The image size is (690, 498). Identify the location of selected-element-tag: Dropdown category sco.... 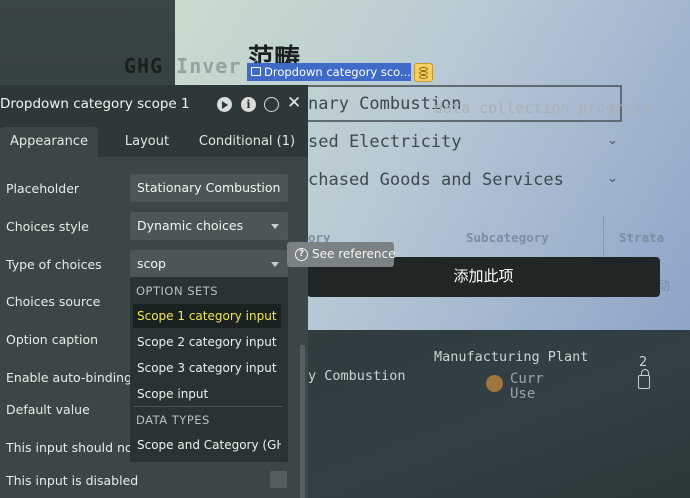
(329, 72).